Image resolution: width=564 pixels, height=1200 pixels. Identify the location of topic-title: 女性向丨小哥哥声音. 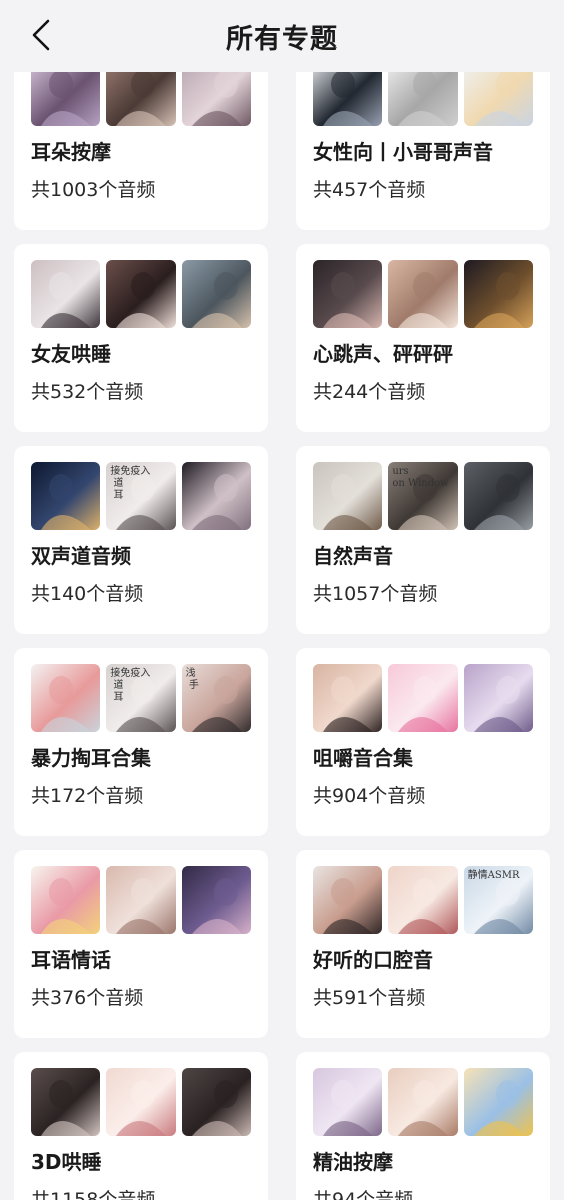
(403, 152).